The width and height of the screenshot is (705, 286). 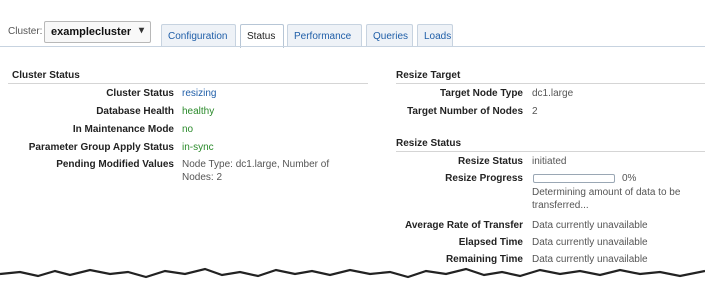 I want to click on tab-label: Queries, so click(x=391, y=36).